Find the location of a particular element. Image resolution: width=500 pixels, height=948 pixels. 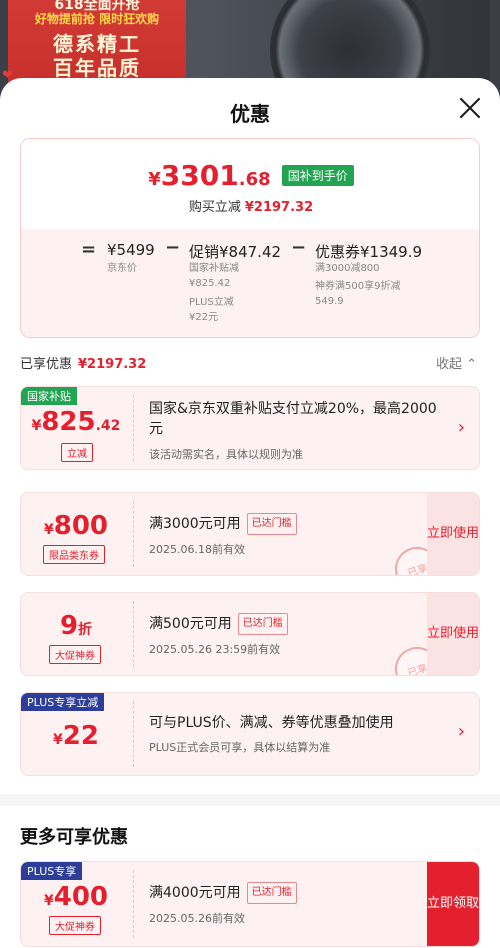

coupon-discount-tag: 大促神券 is located at coordinates (75, 654).